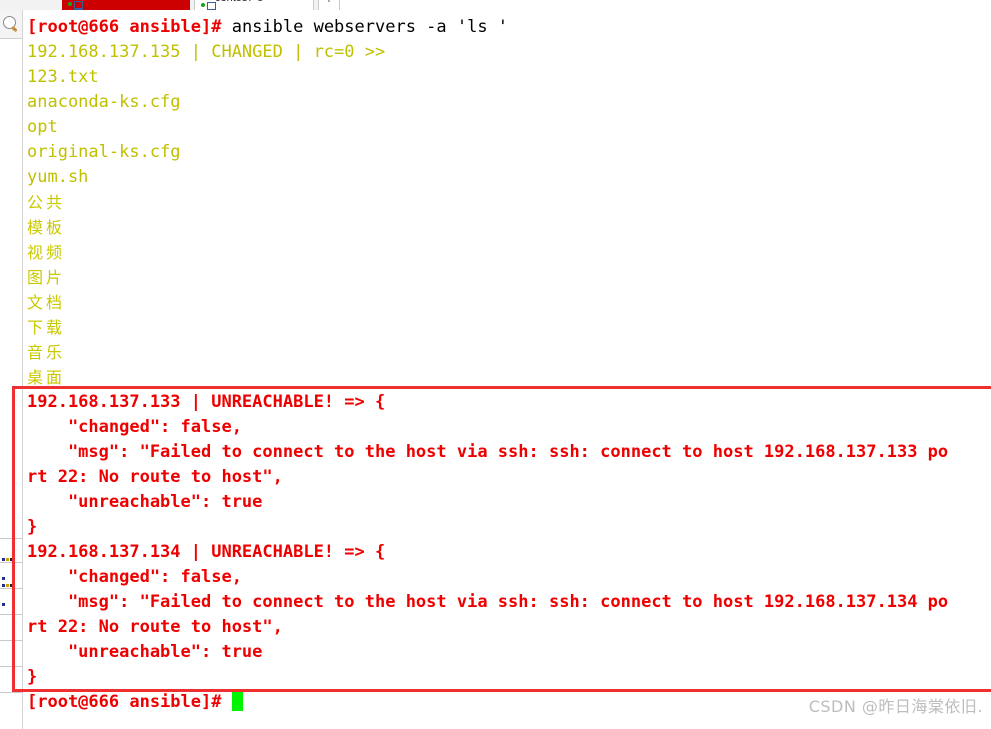 This screenshot has height=729, width=991. What do you see at coordinates (487, 227) in the screenshot?
I see `terminal-line: 模板` at bounding box center [487, 227].